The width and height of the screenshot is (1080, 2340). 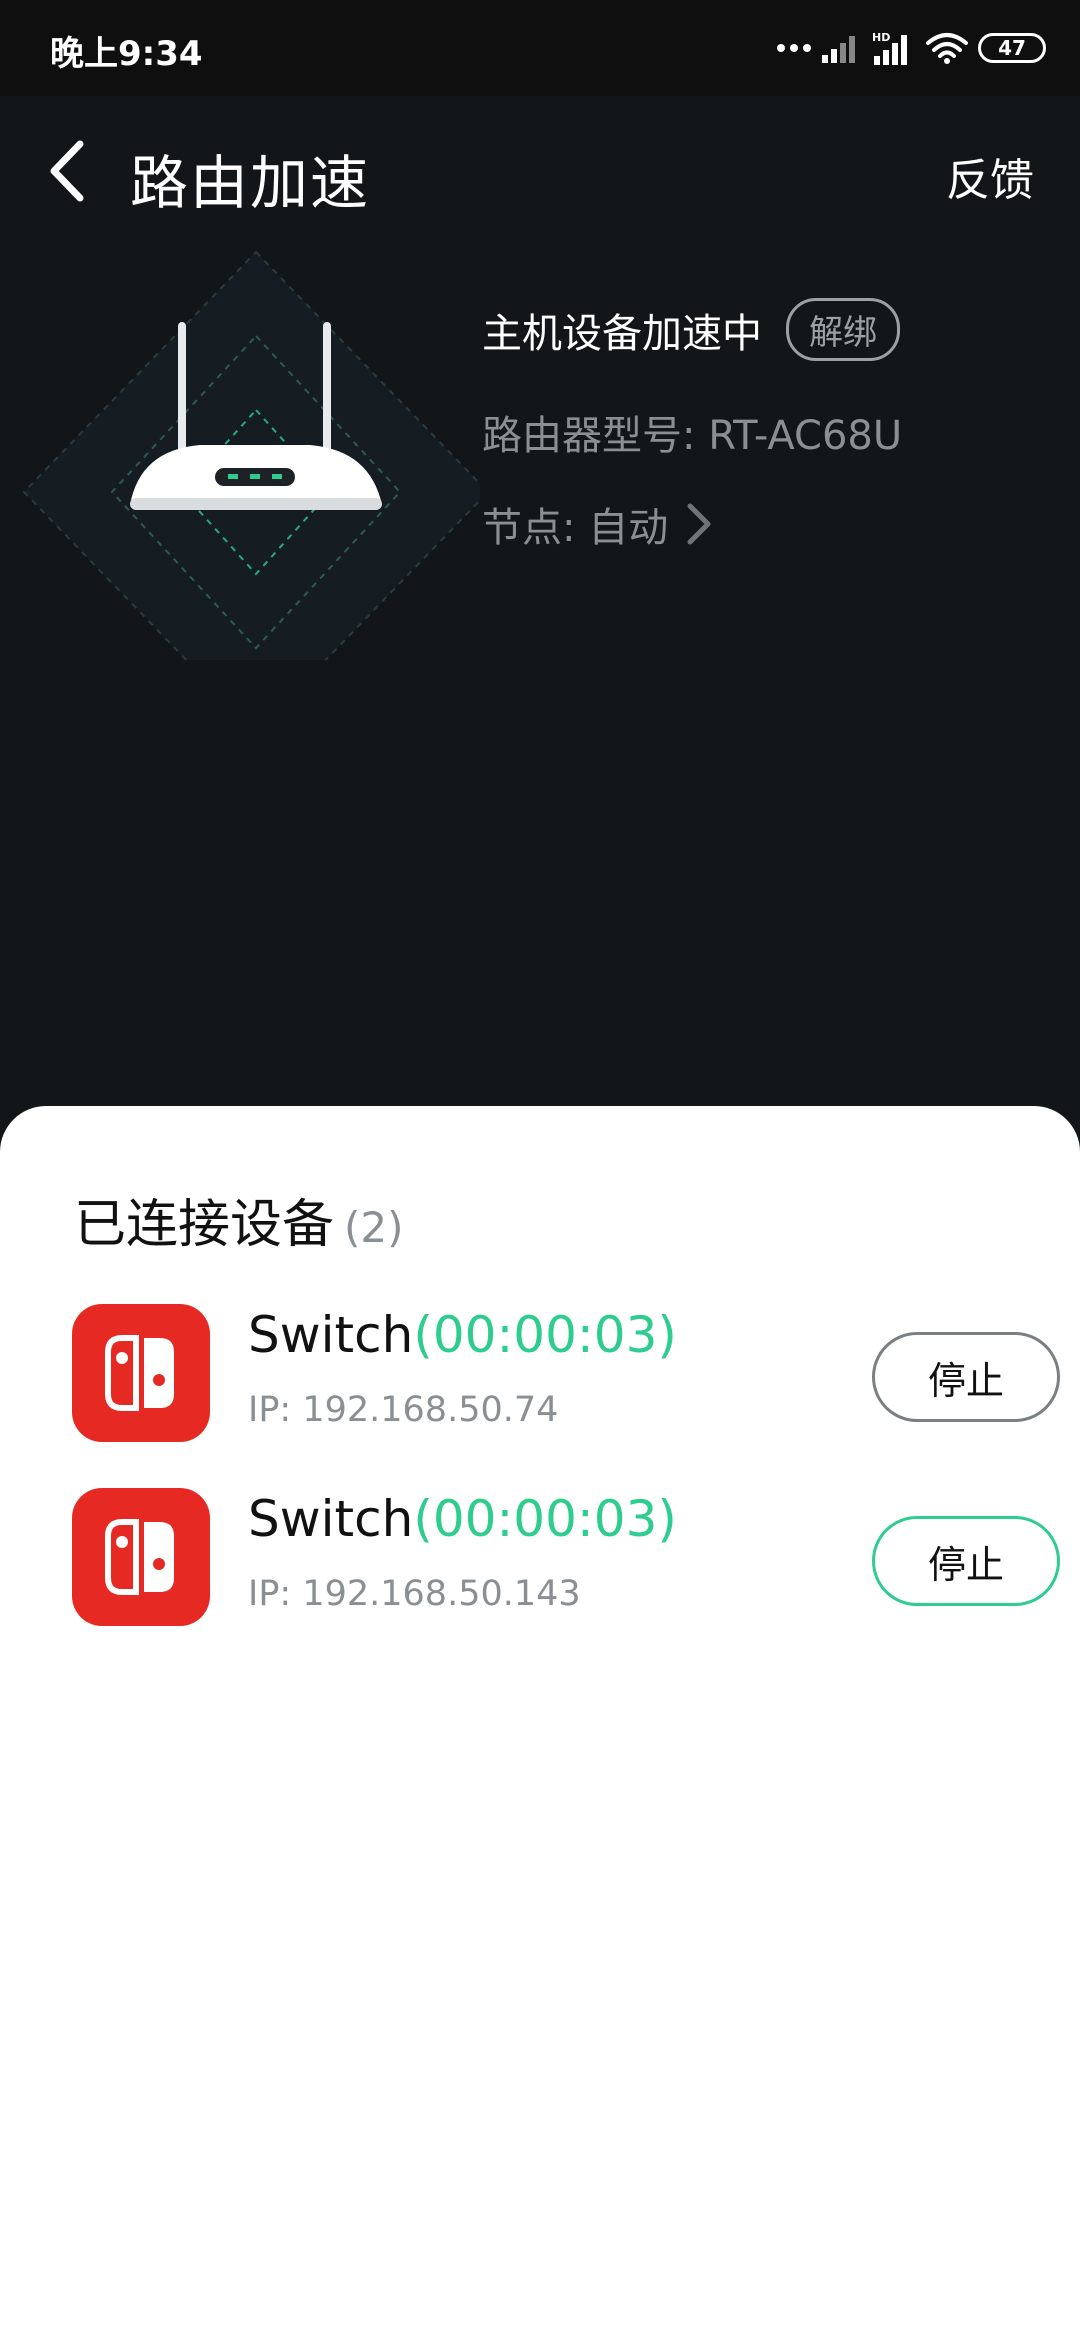 What do you see at coordinates (566, 1374) in the screenshot?
I see `device-item: Switch(00:00:03) IP: 192.168.50.74 停止` at bounding box center [566, 1374].